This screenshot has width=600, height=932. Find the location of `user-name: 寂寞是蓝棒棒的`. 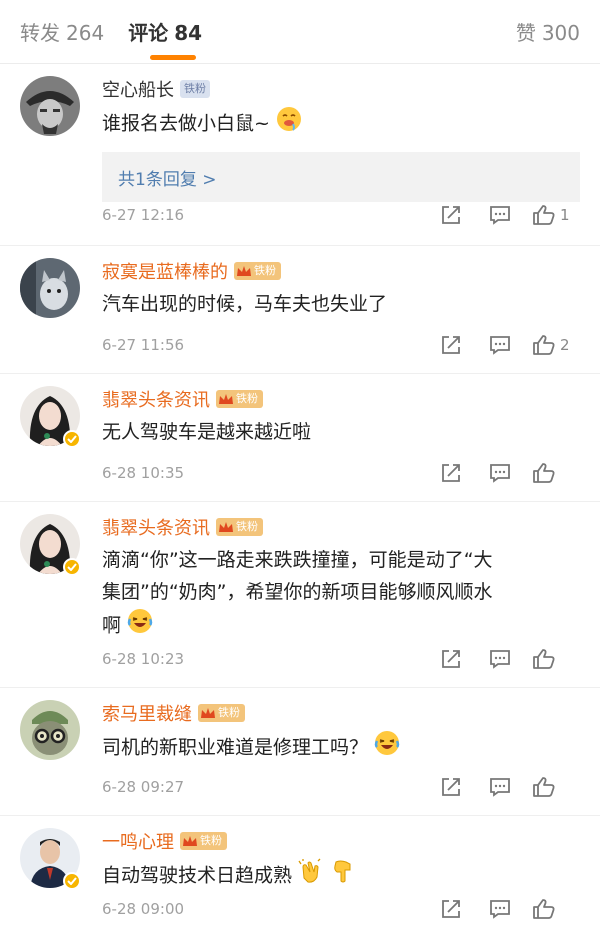

user-name: 寂寞是蓝棒棒的 is located at coordinates (165, 271).